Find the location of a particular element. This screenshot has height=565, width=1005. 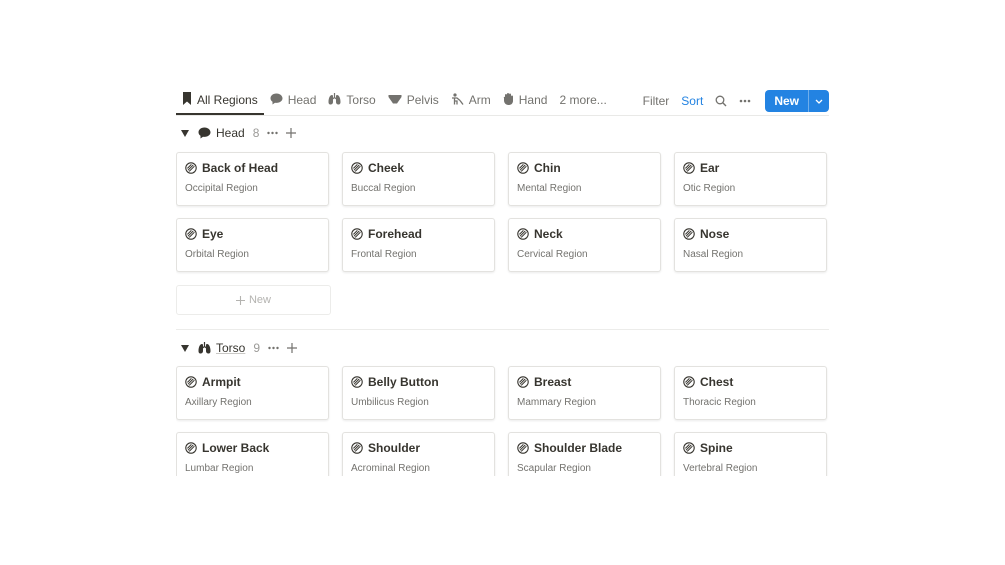

card-title: Ear is located at coordinates (701, 168).